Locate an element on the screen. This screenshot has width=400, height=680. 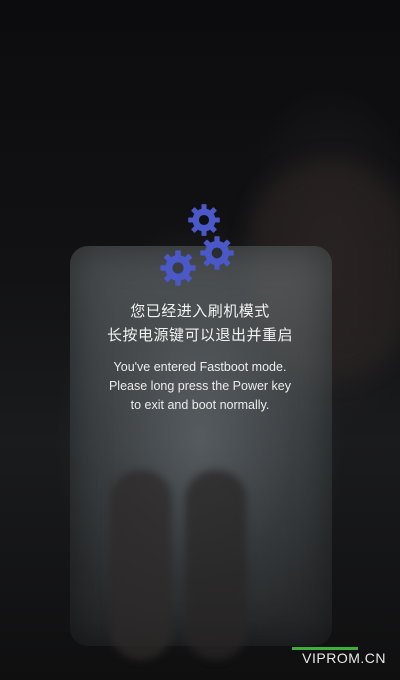
watermark-text: VIPROM.CN is located at coordinates (344, 658).